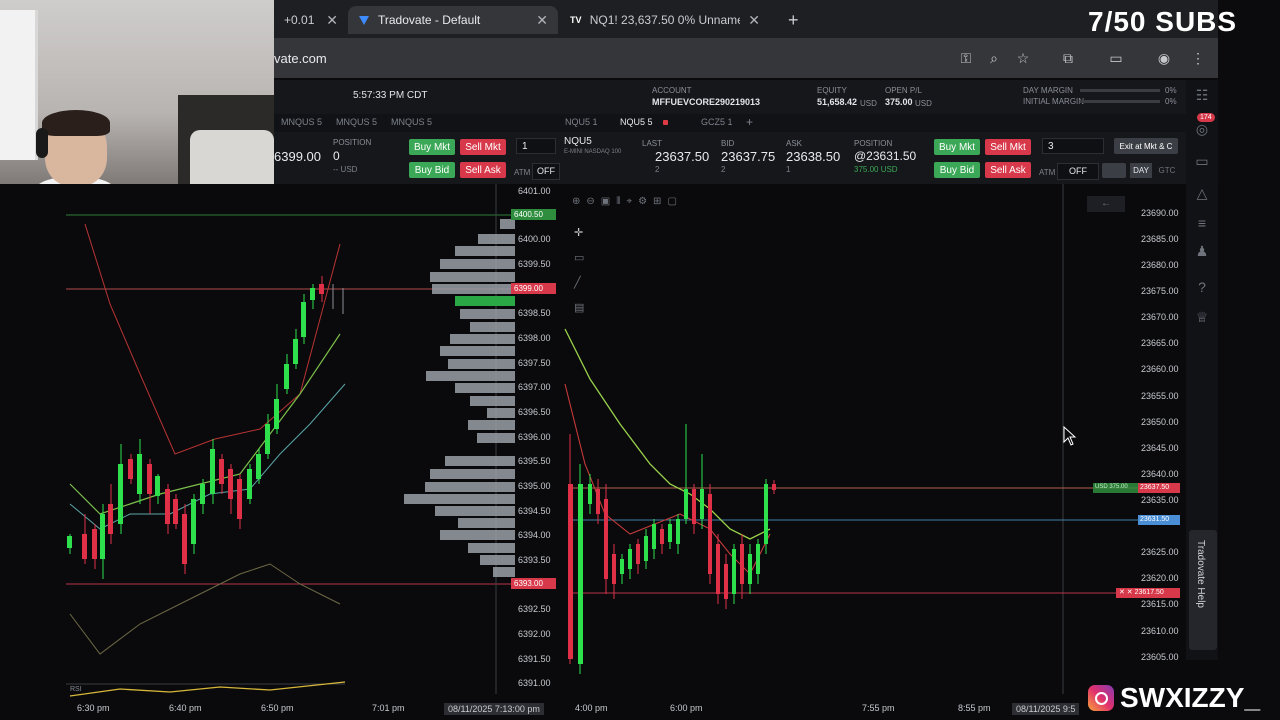 Image resolution: width=1280 pixels, height=720 pixels. I want to click on warning-icon: △, so click(1202, 193).